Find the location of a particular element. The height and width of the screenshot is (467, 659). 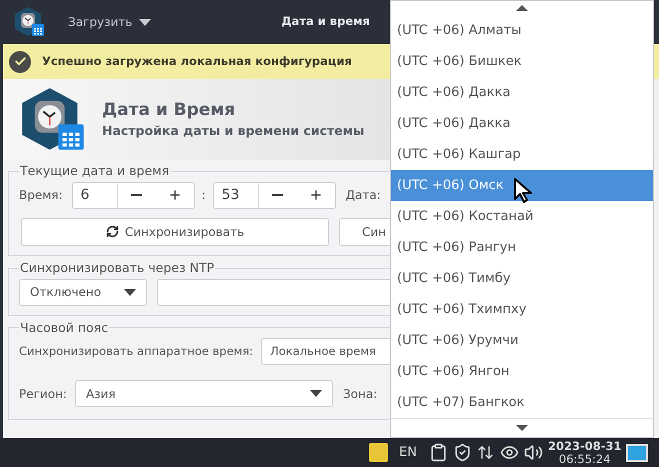

notification-text: Успешно загружена локальная конфигурация is located at coordinates (197, 61).